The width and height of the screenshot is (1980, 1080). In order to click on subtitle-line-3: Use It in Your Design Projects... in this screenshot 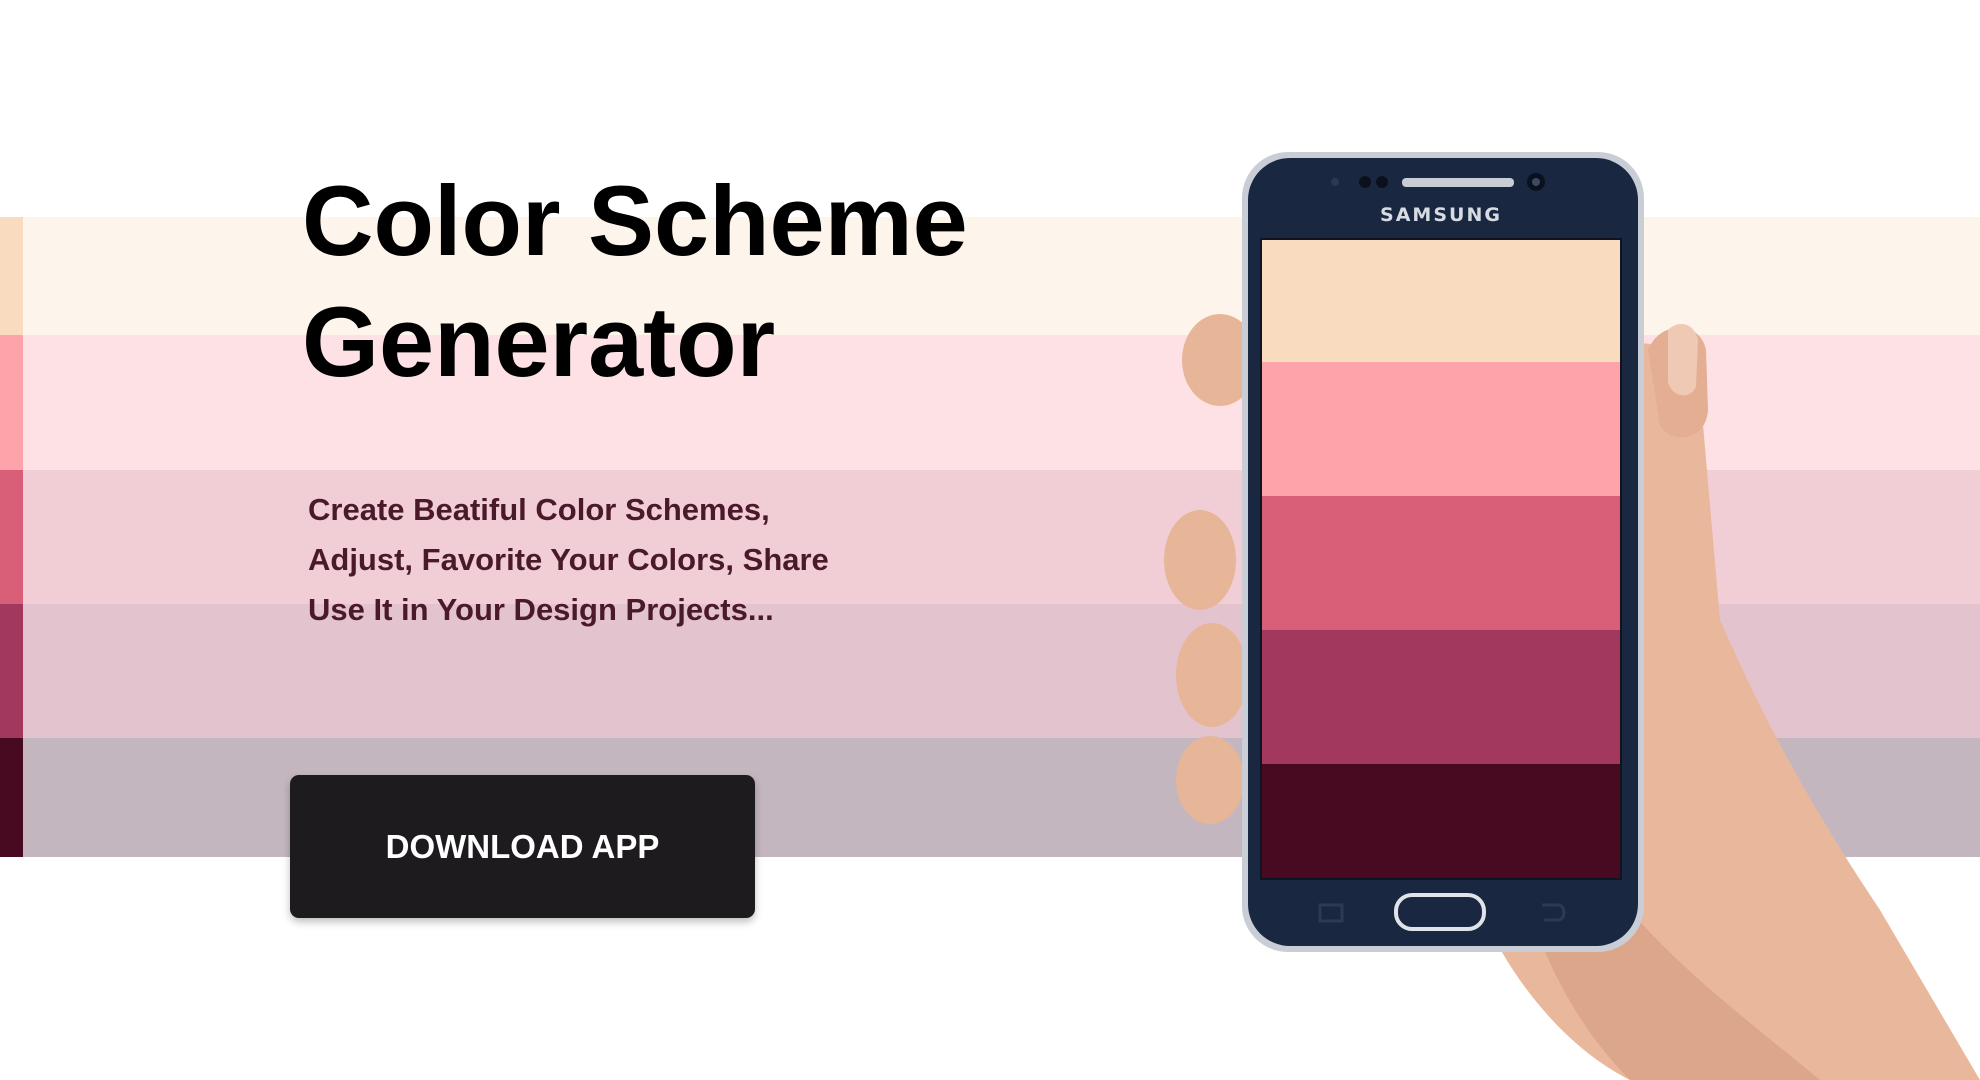, I will do `click(541, 609)`.